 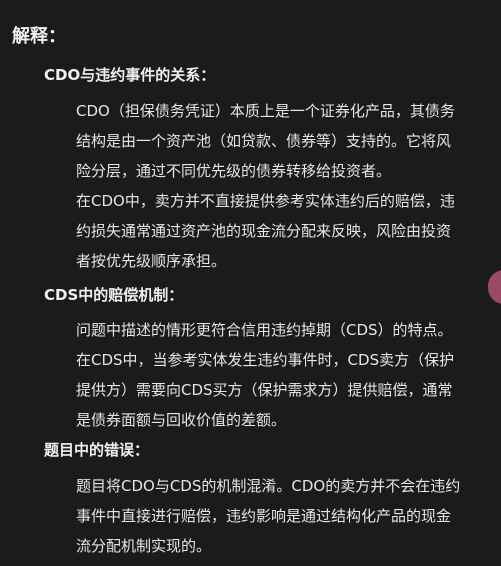 I want to click on paragraph-line: 提供方）需要向CDS买方（保护需求方）提供赔偿，通常, so click(x=264, y=390).